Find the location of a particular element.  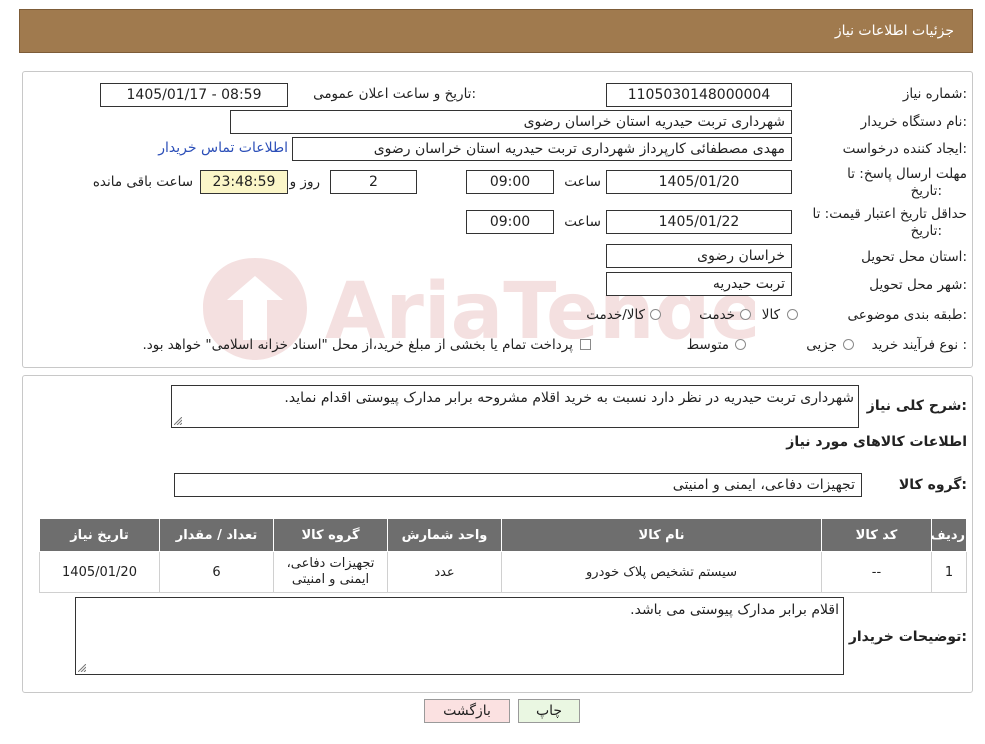

deadline-label-date: تاریخ: is located at coordinates (926, 191).